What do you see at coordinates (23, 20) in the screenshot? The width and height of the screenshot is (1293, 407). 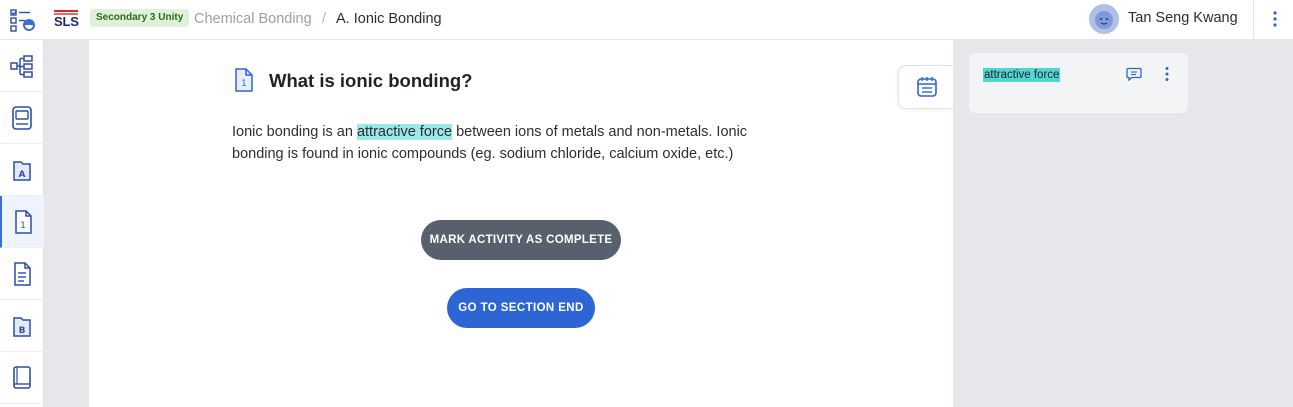 I see `course-menu-icon` at bounding box center [23, 20].